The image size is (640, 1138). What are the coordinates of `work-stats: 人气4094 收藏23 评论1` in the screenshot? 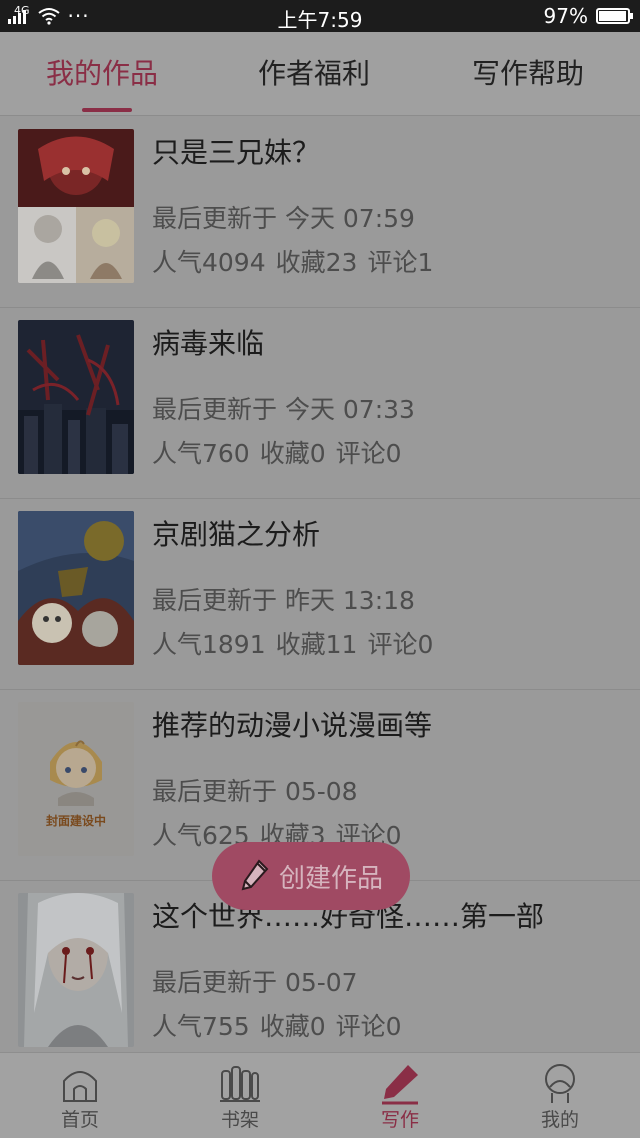 It's located at (297, 261).